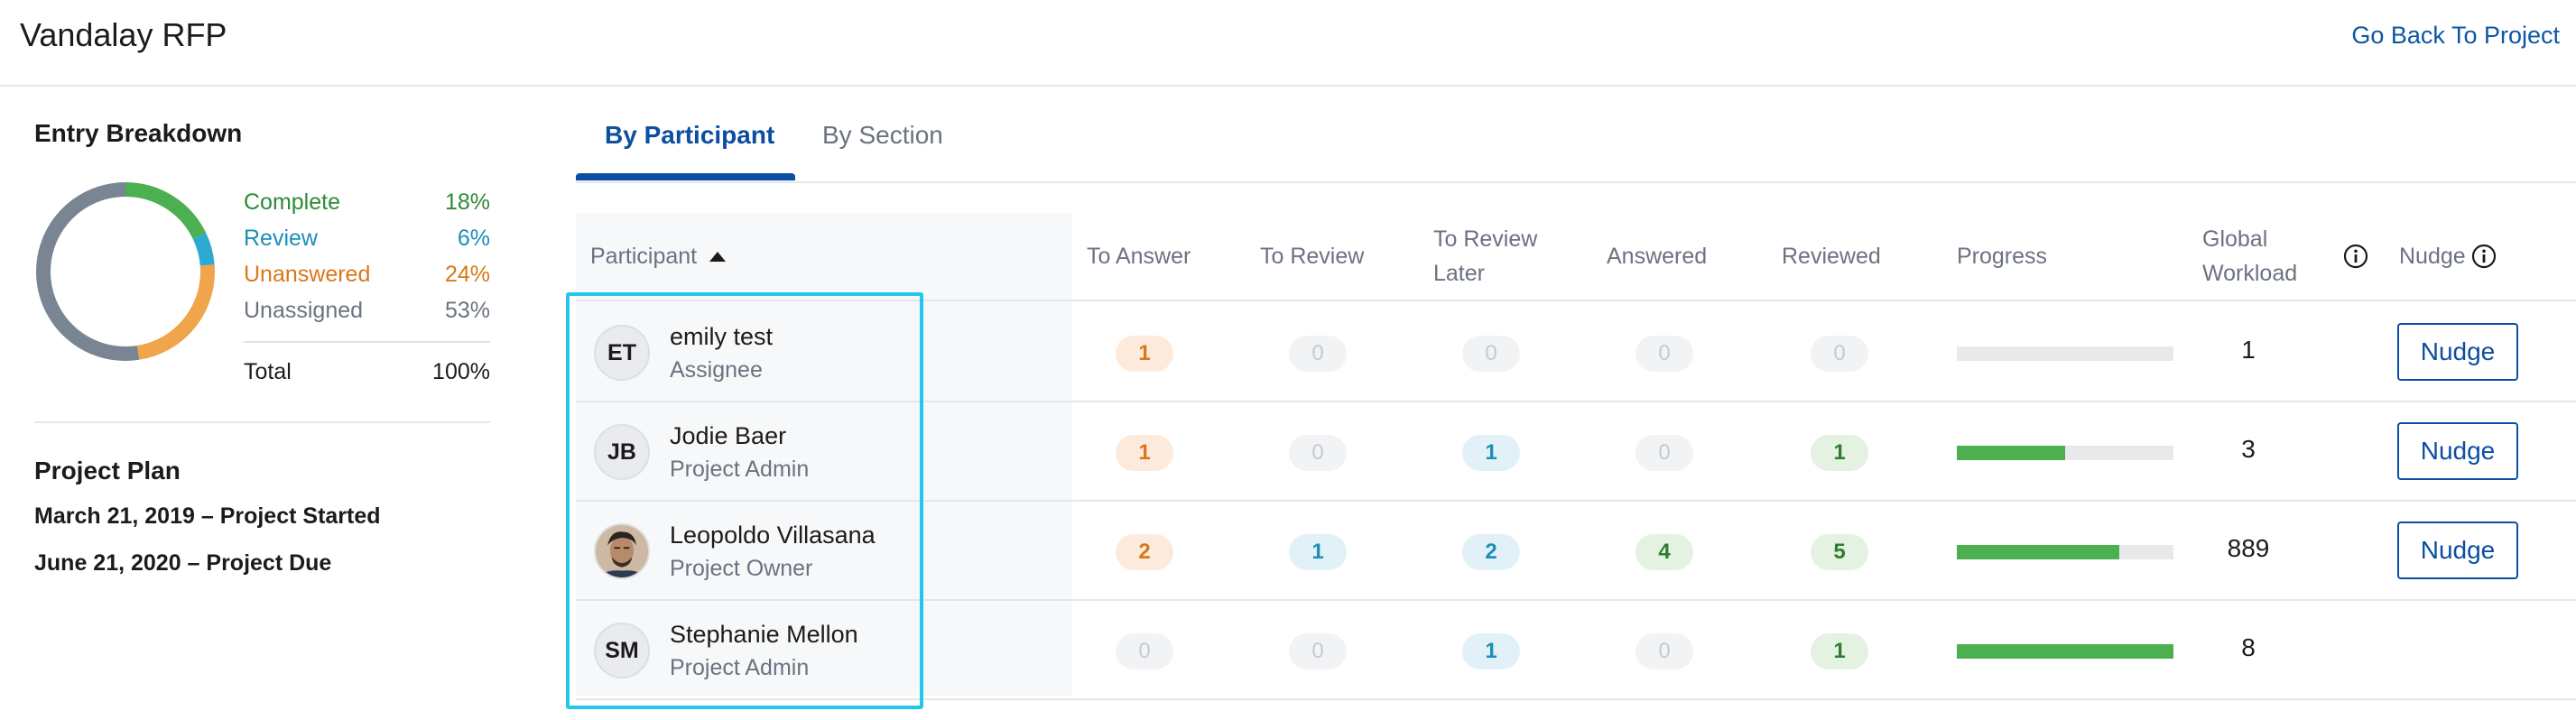 The width and height of the screenshot is (2576, 720). What do you see at coordinates (107, 471) in the screenshot?
I see `project-plan-title: Project Plan` at bounding box center [107, 471].